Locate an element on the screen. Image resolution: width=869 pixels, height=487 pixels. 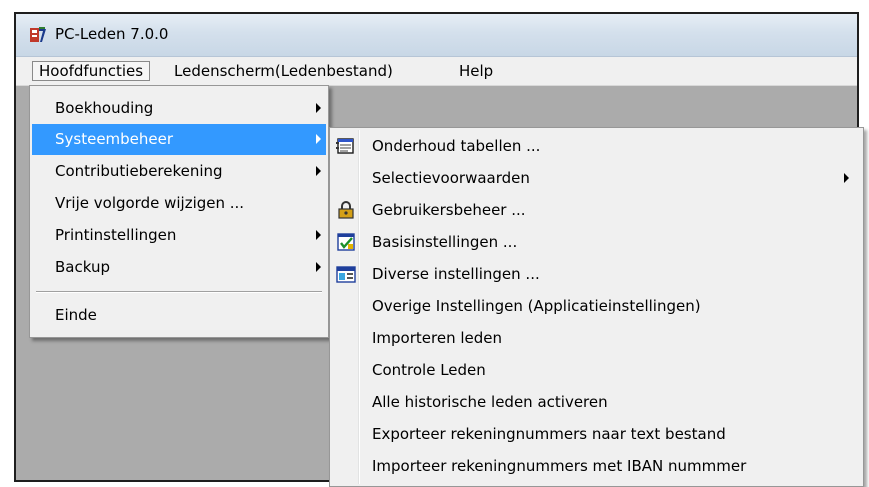
menu-item-label: Selectievoorwaarden is located at coordinates (451, 178).